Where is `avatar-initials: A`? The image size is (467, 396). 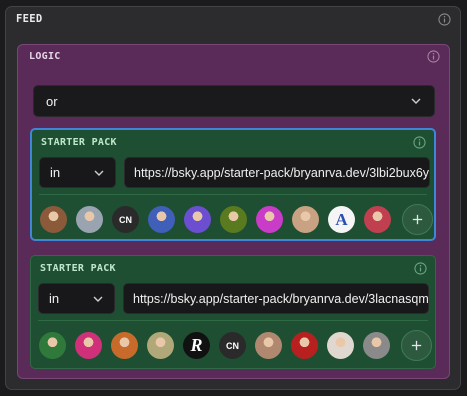
avatar-initials: A is located at coordinates (341, 219).